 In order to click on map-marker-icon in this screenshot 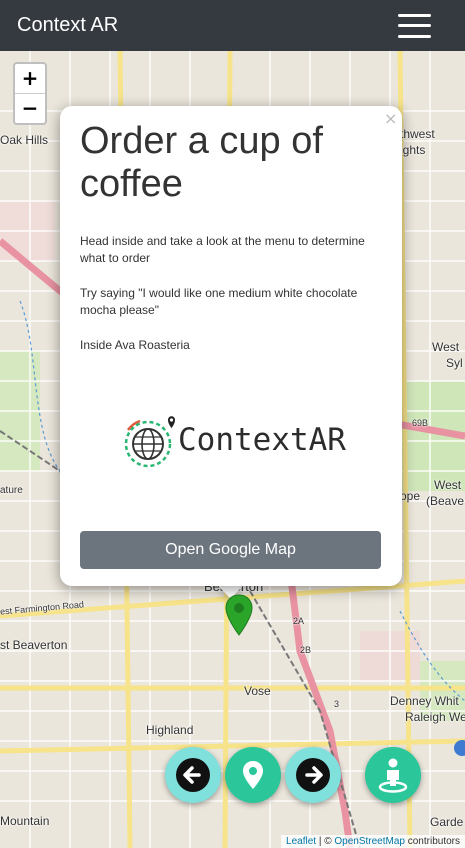, I will do `click(239, 615)`.